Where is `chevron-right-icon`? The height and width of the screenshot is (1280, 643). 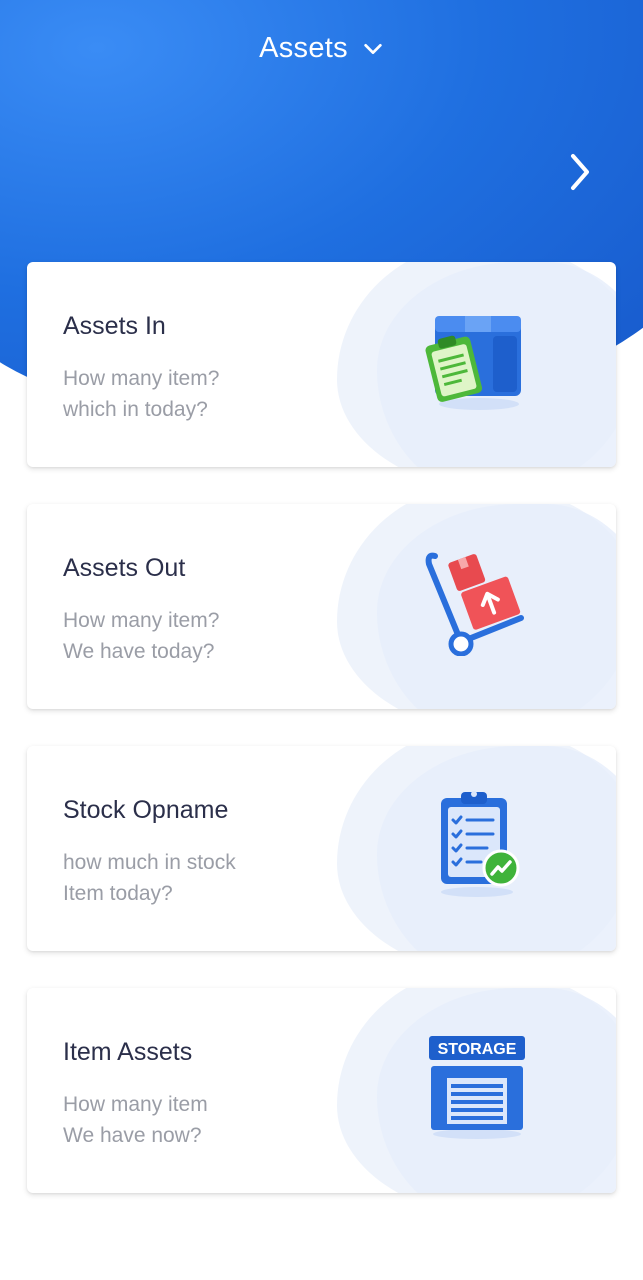
chevron-right-icon is located at coordinates (580, 172).